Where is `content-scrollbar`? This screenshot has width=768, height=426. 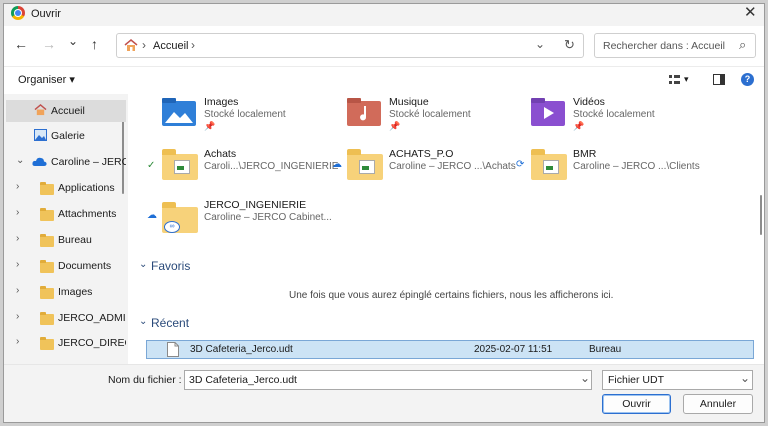 content-scrollbar is located at coordinates (761, 215).